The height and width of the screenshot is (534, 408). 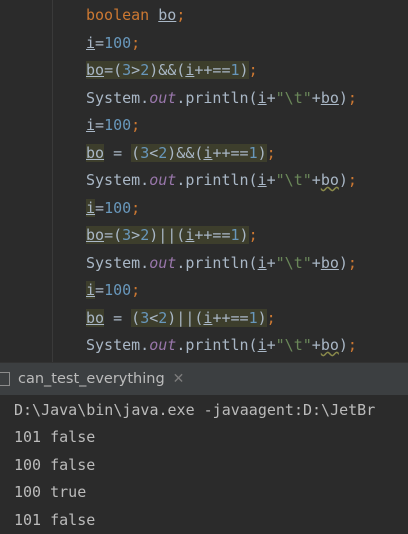 I want to click on run-config-icon, so click(x=5, y=379).